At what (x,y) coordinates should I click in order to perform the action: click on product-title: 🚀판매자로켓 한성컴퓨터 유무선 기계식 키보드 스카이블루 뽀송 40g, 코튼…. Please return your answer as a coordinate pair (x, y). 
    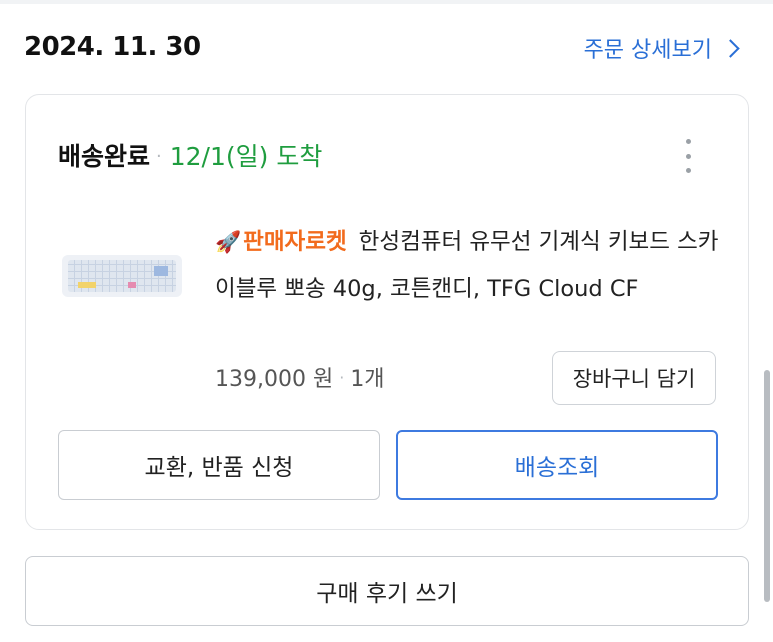
    Looking at the image, I should click on (470, 266).